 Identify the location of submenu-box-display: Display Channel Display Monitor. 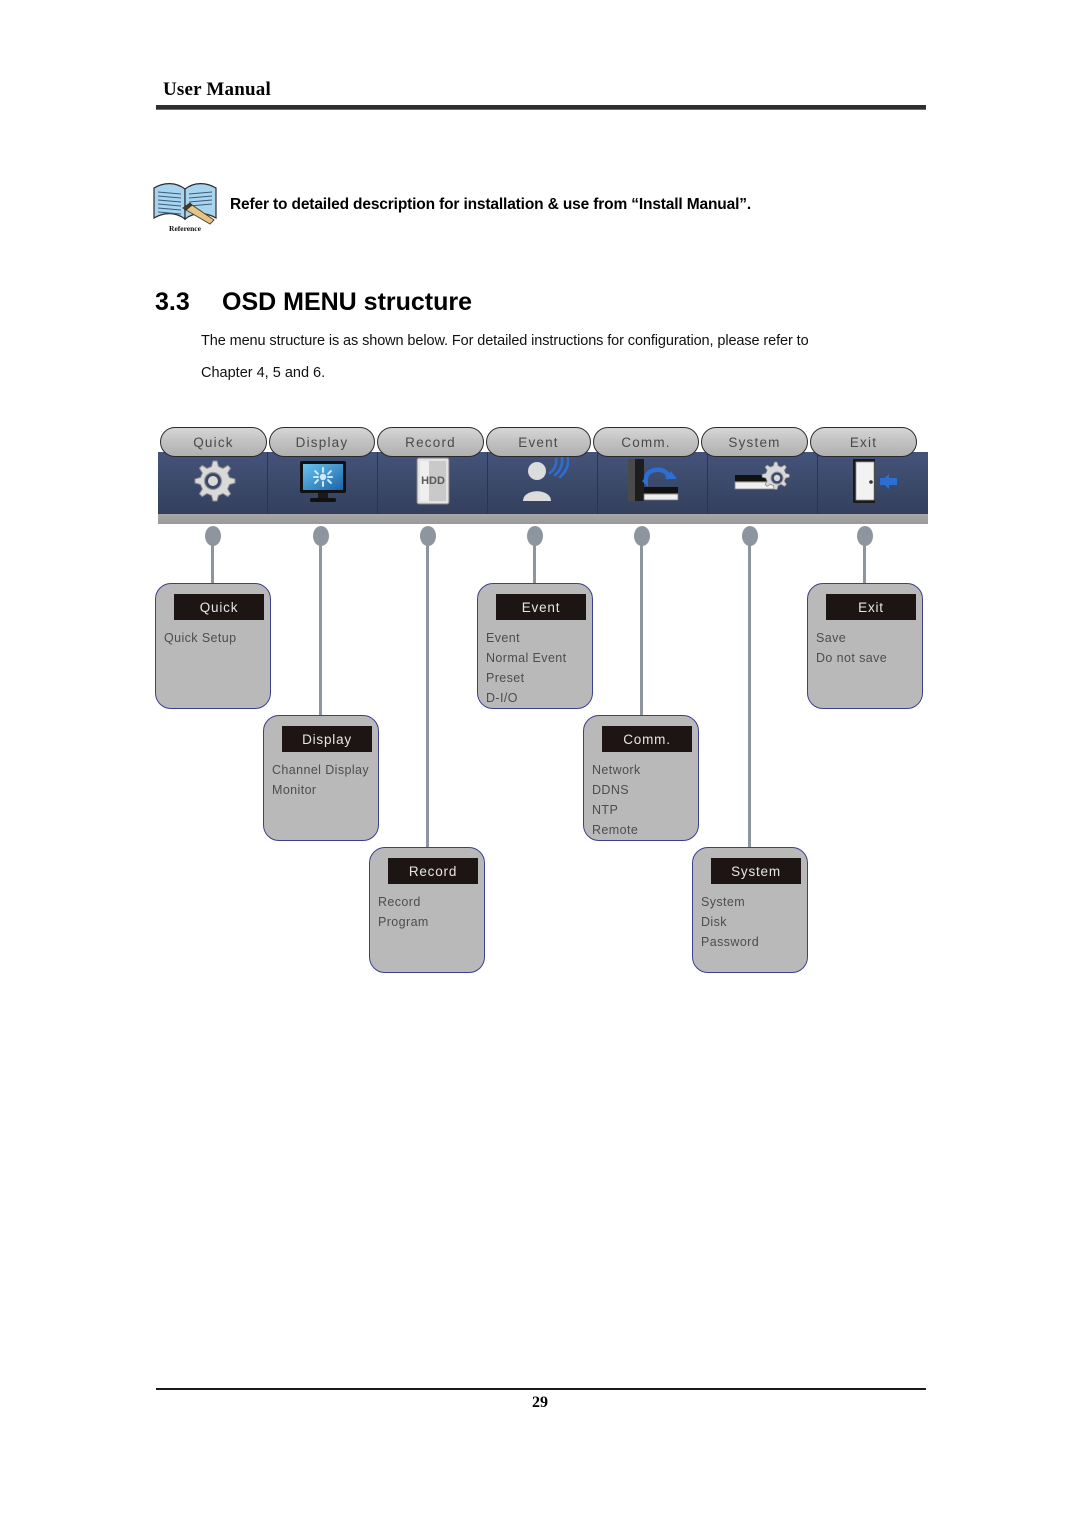
(321, 778).